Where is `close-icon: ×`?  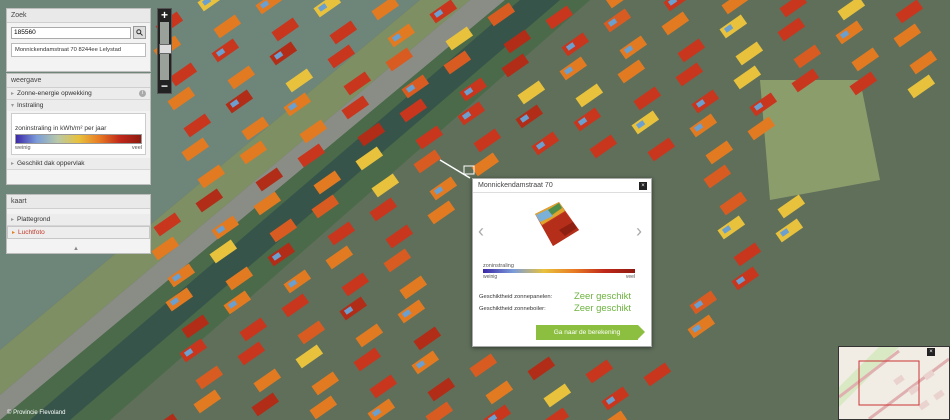 close-icon: × is located at coordinates (643, 186).